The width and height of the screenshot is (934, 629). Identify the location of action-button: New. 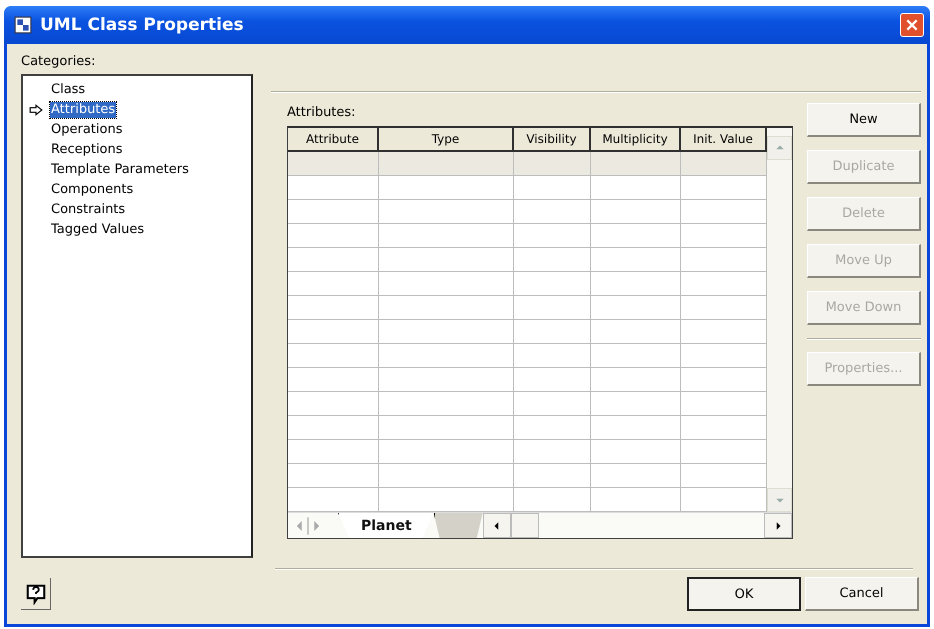
(864, 120).